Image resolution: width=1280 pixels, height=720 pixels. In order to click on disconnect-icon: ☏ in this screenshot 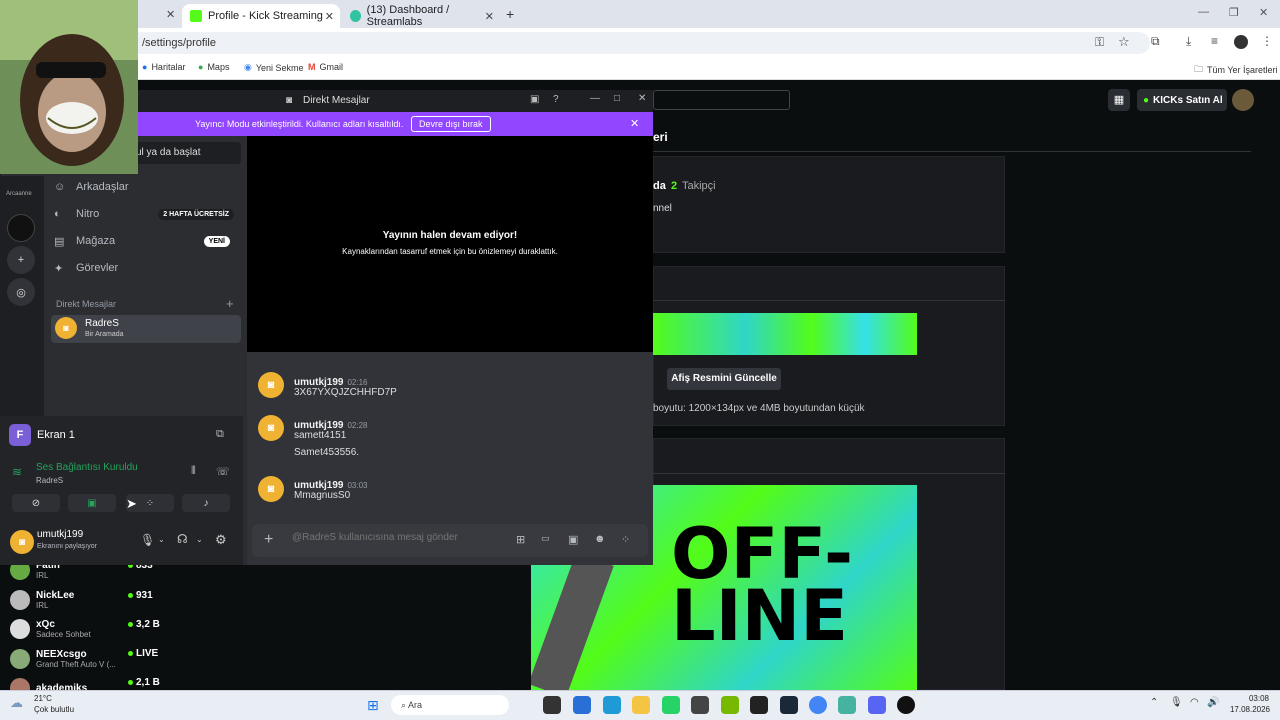, I will do `click(223, 471)`.